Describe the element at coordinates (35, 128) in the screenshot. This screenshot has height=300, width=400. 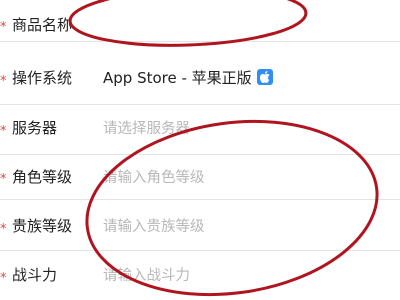
I see `label-server: 服务器` at that location.